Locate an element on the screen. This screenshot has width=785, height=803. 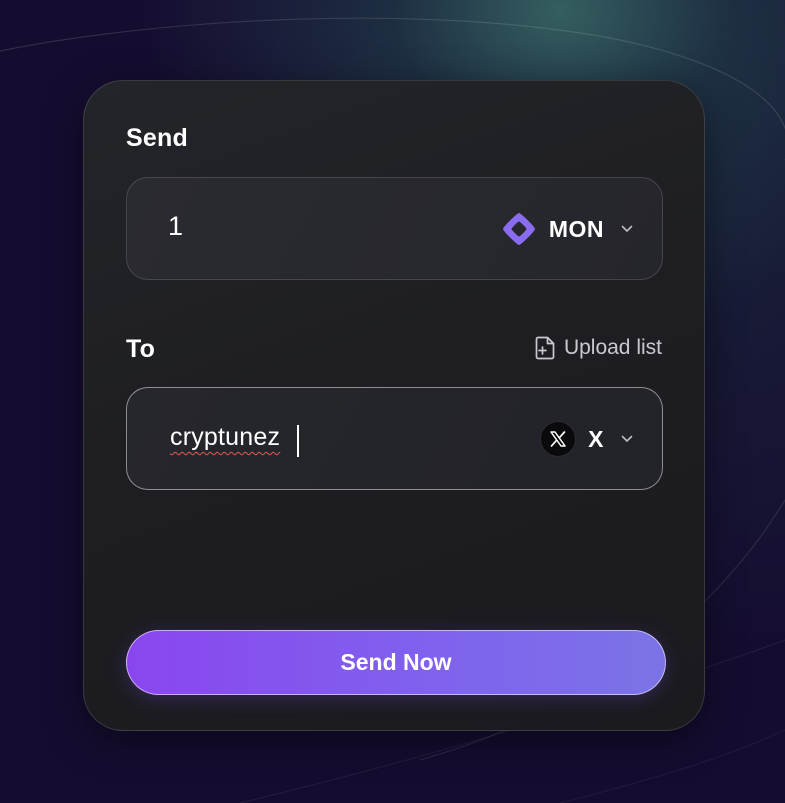
send-now-button: Send Now is located at coordinates (396, 662).